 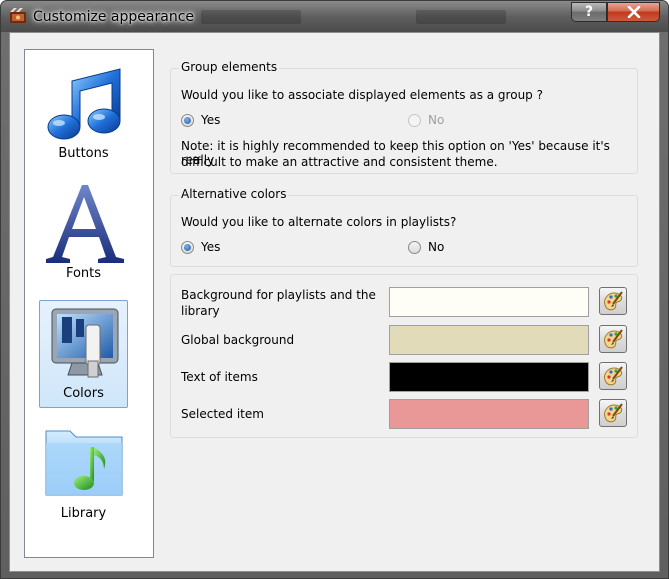 I want to click on group-elements-no-radio: No, so click(x=426, y=120).